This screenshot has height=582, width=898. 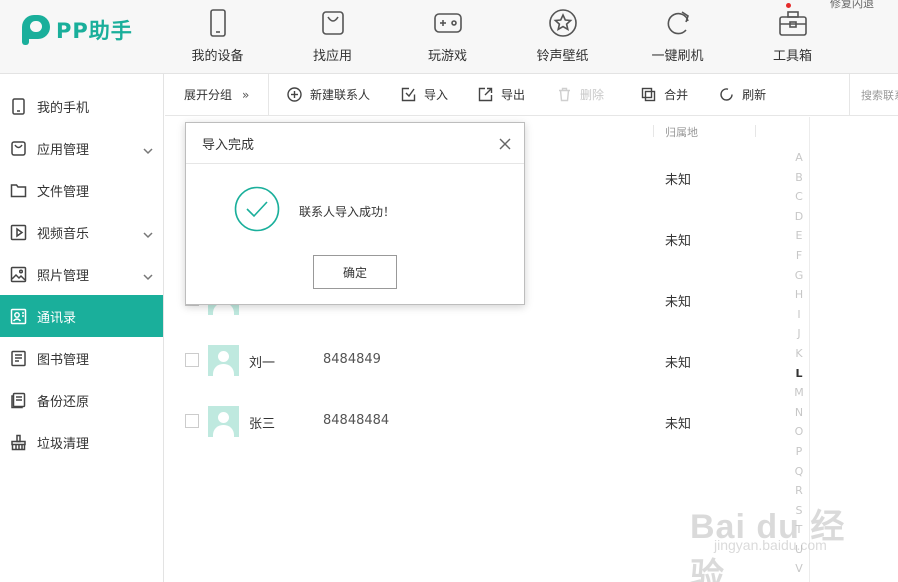 I want to click on app-logo: PP助手, so click(x=77, y=30).